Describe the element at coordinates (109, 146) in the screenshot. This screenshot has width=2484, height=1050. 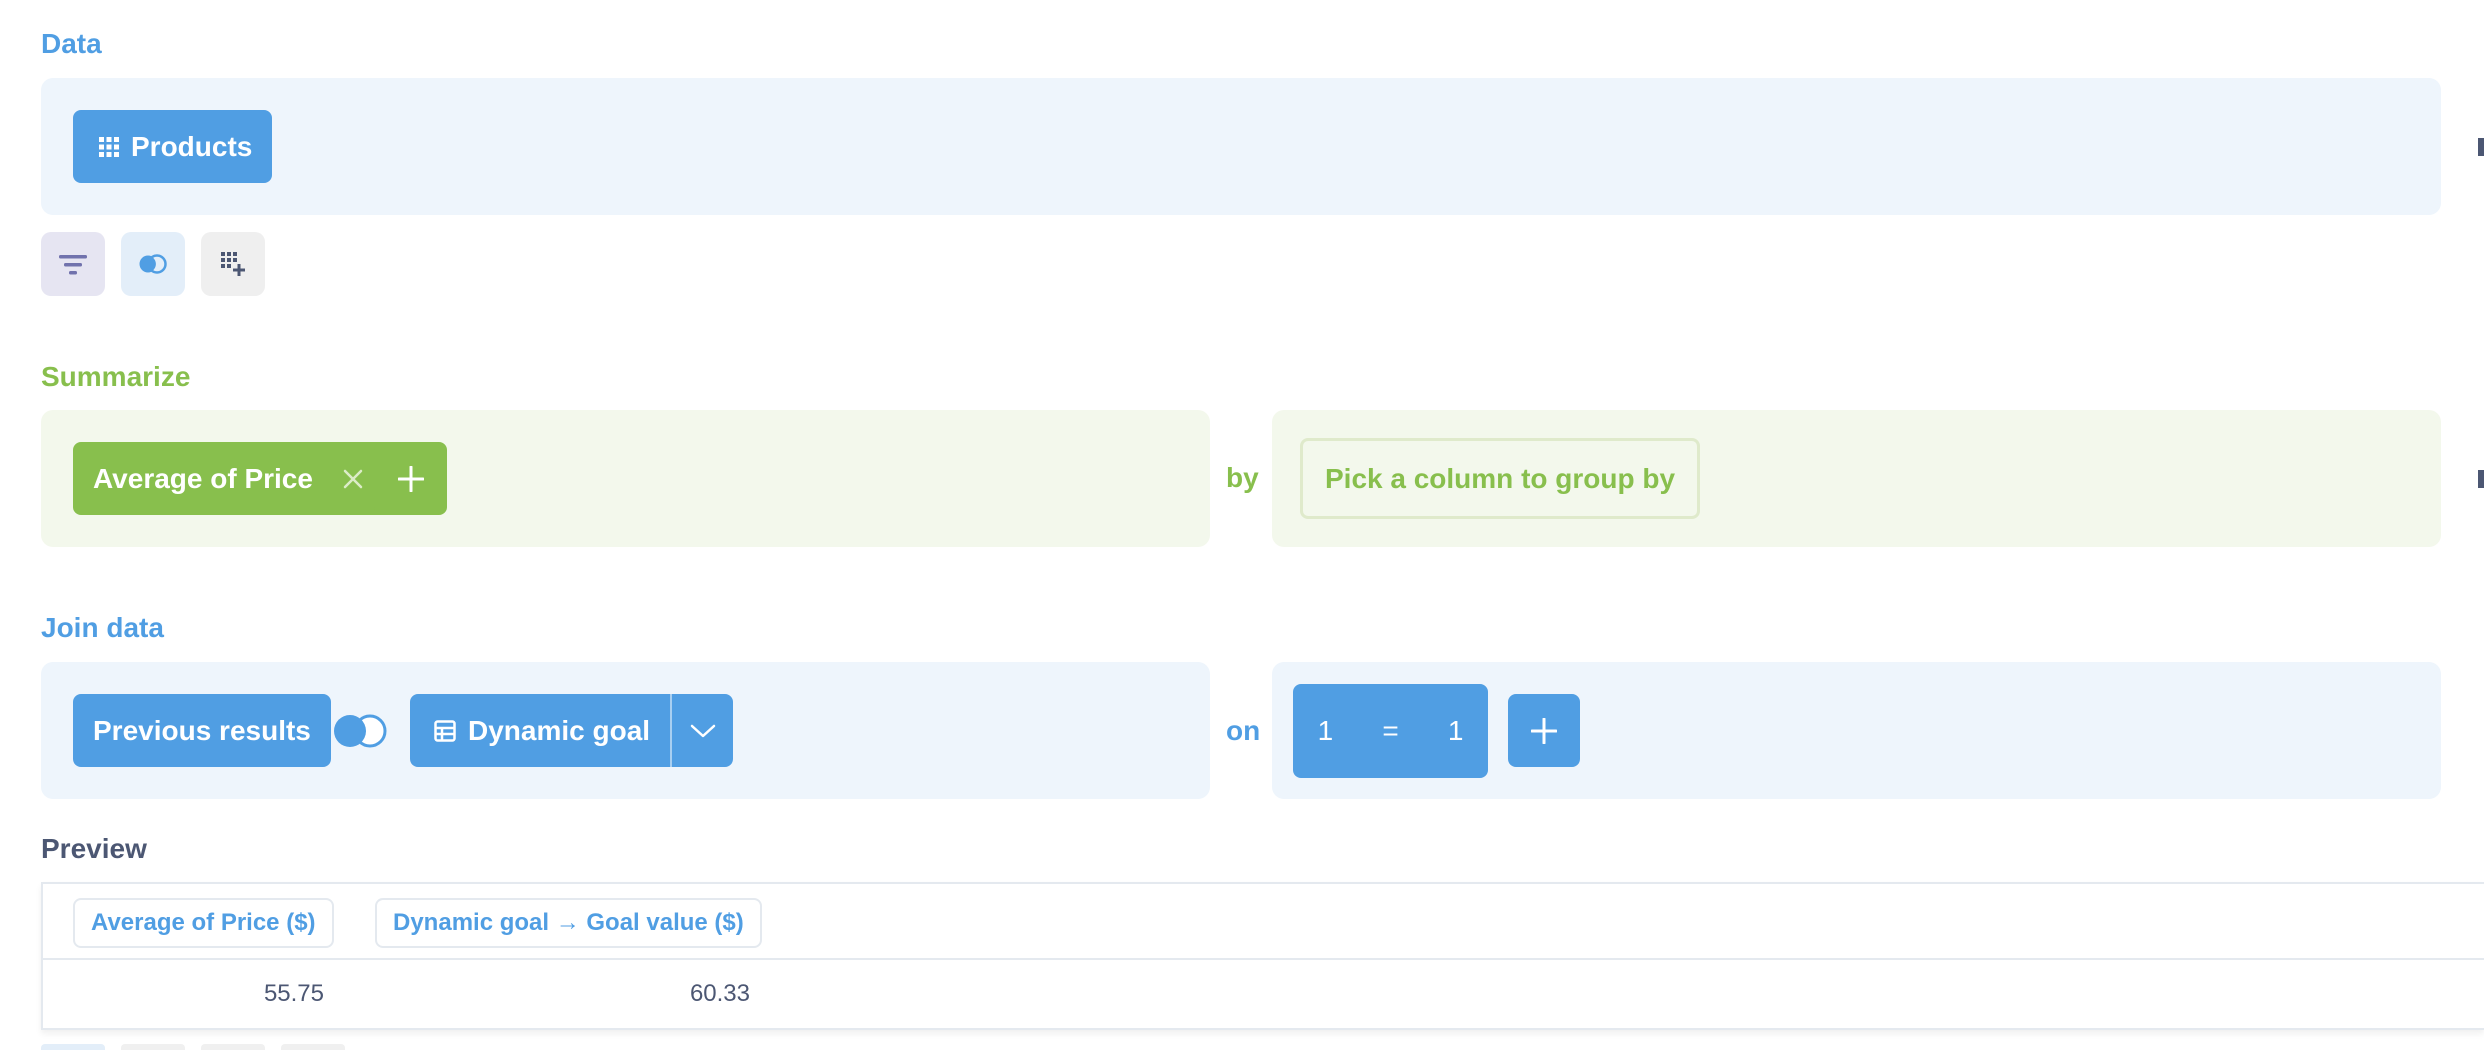
I see `grid-icon` at that location.